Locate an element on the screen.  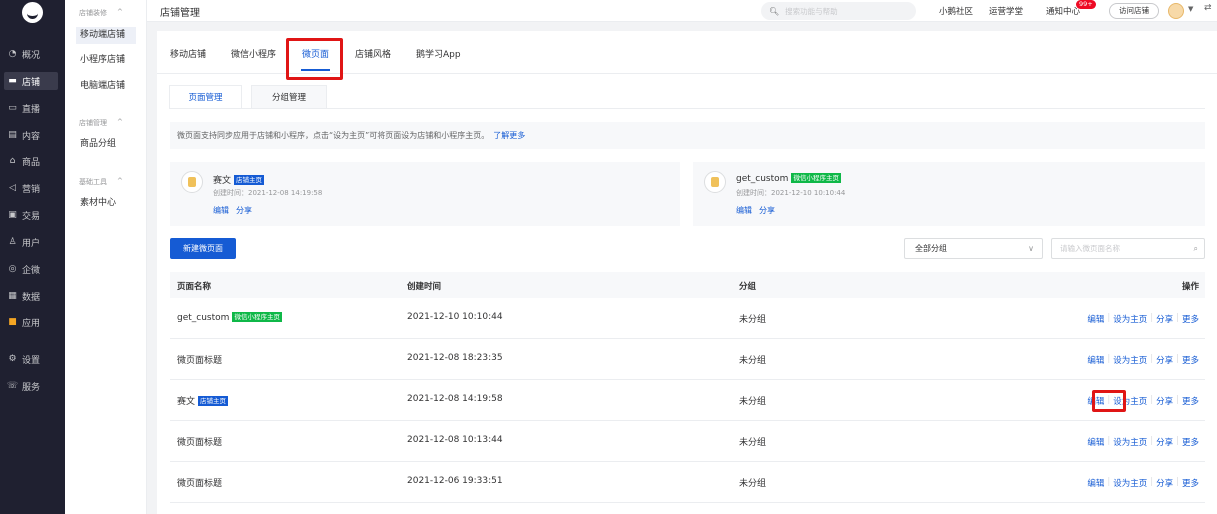
app-logo is located at coordinates (32, 12).